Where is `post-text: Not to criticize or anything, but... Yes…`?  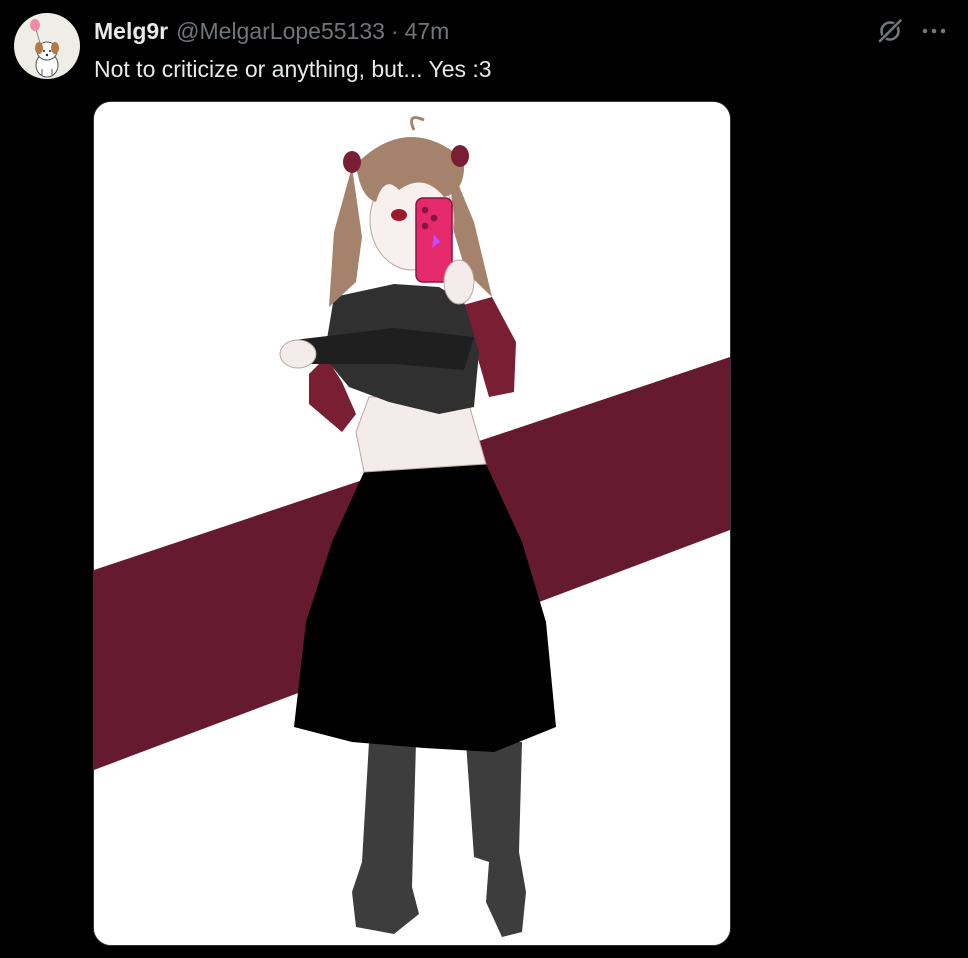 post-text: Not to criticize or anything, but... Yes… is located at coordinates (293, 69).